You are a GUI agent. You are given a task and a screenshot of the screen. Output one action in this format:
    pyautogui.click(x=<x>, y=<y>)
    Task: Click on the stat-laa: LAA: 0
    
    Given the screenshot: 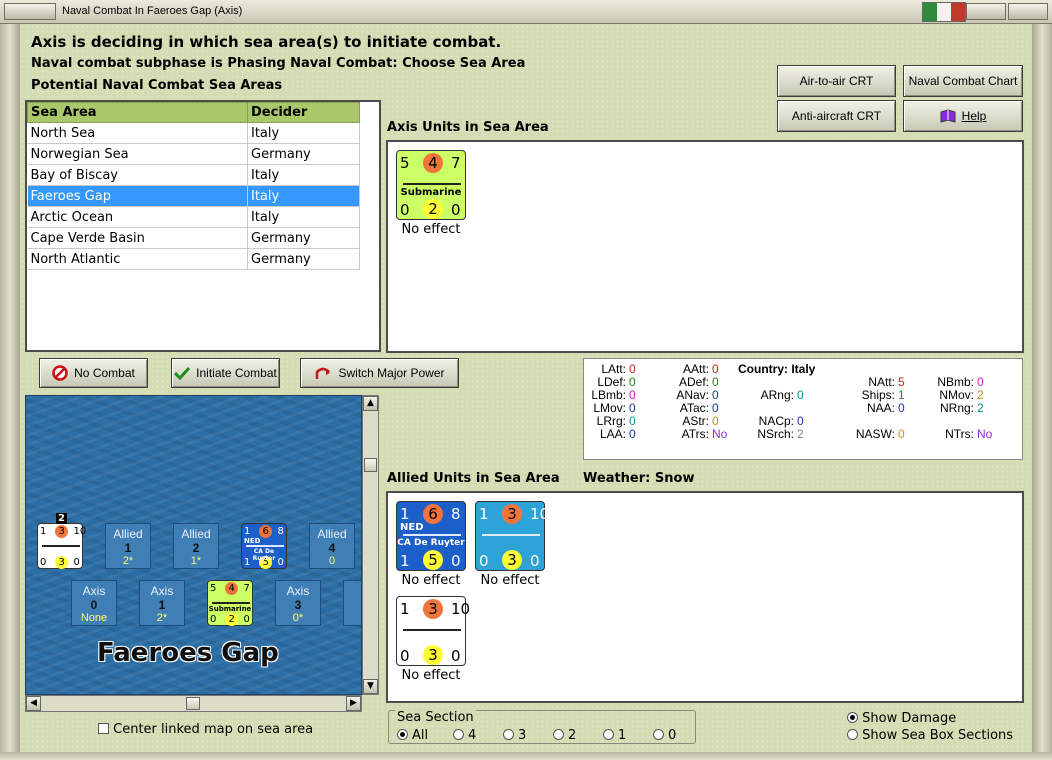 What is the action you would take?
    pyautogui.click(x=611, y=434)
    